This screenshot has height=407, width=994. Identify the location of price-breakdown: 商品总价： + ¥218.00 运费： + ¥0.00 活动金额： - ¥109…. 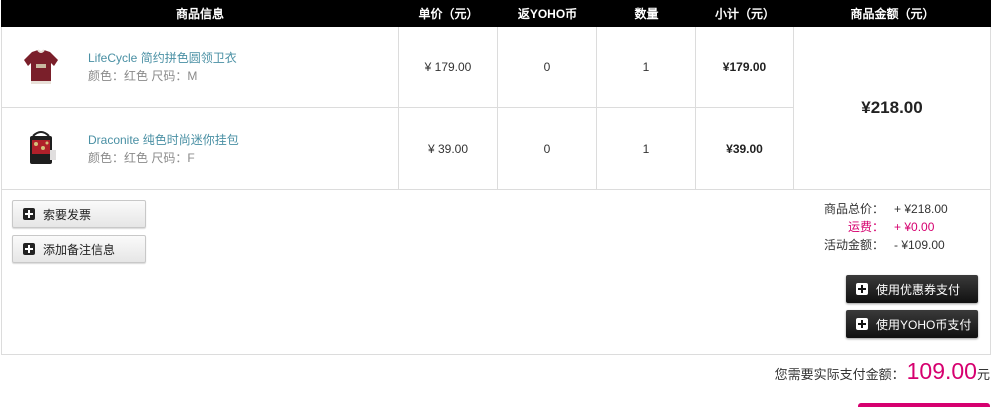
(889, 227).